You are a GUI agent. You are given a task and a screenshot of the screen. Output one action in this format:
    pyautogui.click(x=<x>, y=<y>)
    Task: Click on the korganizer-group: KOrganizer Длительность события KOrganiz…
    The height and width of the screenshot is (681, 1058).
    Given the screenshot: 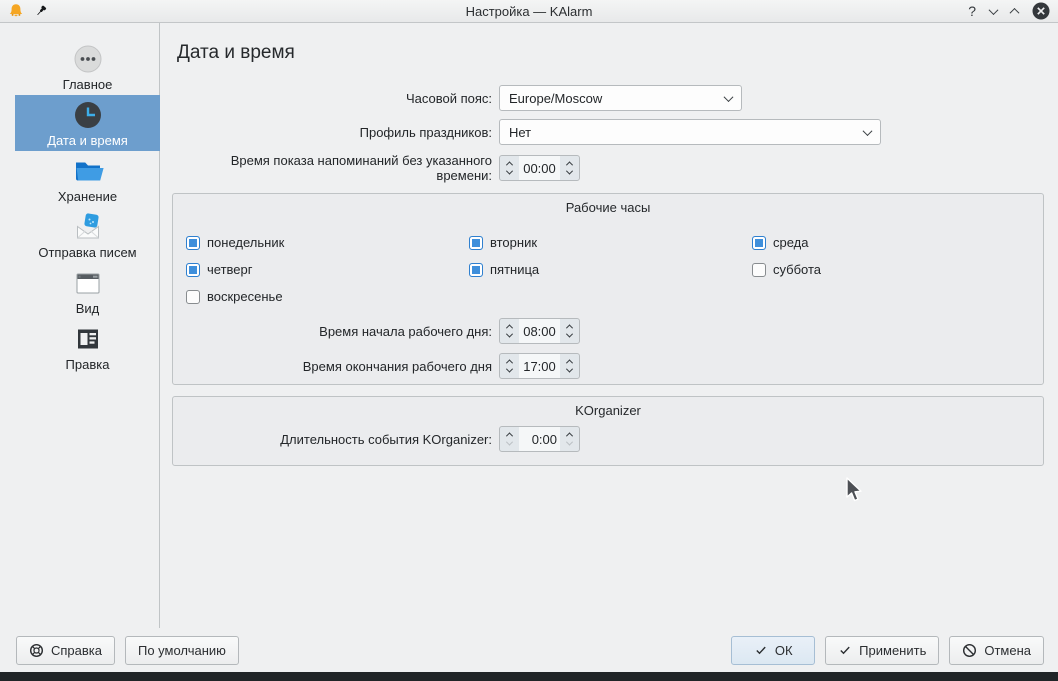 What is the action you would take?
    pyautogui.click(x=608, y=431)
    